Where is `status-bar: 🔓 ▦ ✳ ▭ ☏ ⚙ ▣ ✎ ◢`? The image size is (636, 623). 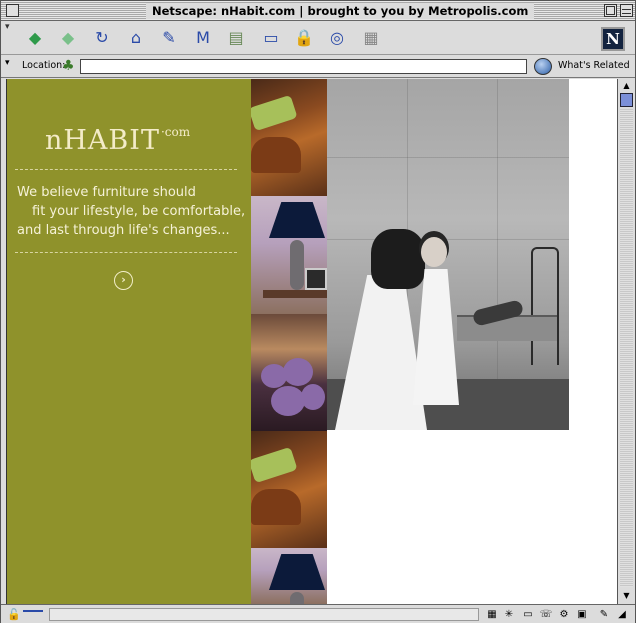 status-bar: 🔓 ▦ ✳ ▭ ☏ ⚙ ▣ ✎ ◢ is located at coordinates (318, 613).